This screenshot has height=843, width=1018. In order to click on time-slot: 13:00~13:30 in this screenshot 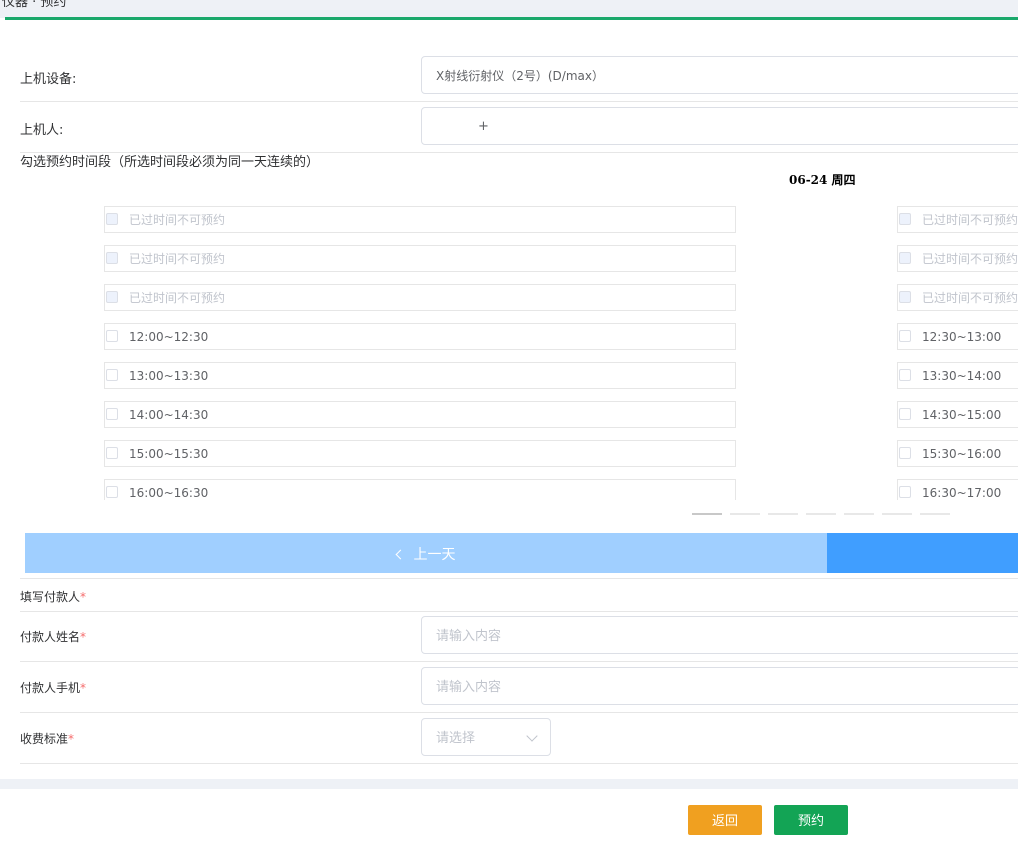, I will do `click(420, 375)`.